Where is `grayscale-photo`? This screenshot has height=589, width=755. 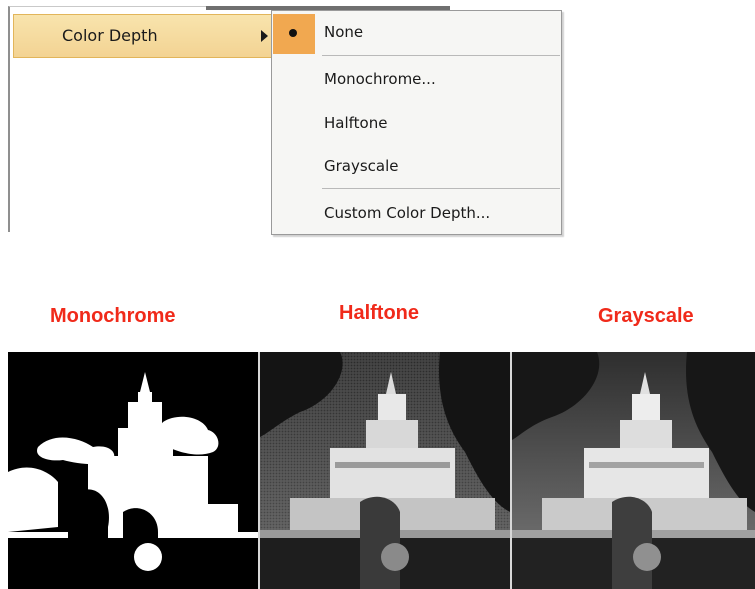 grayscale-photo is located at coordinates (633, 470).